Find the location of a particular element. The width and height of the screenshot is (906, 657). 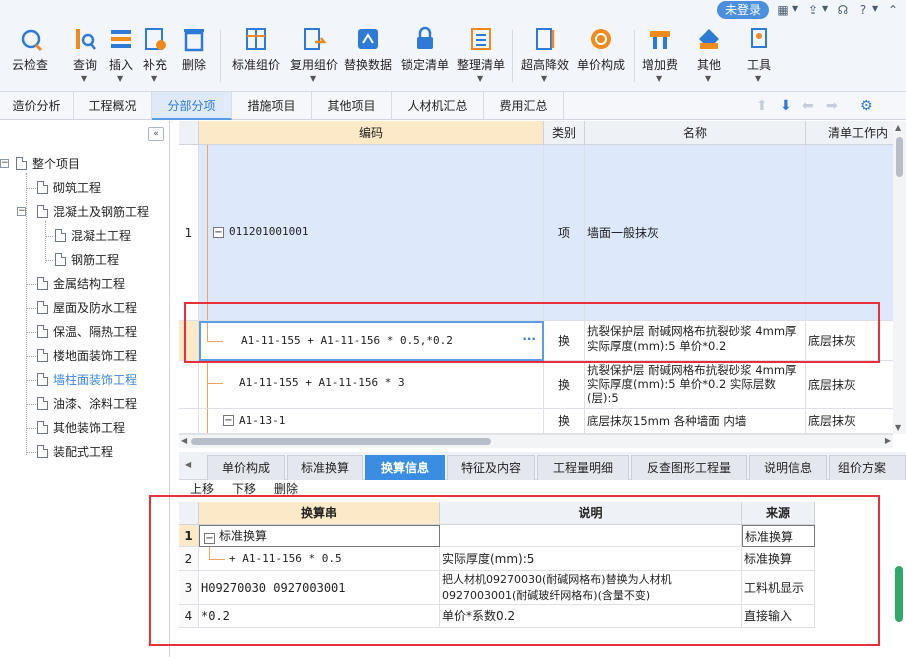

scroll-down-icon: ▼ is located at coordinates (898, 427).